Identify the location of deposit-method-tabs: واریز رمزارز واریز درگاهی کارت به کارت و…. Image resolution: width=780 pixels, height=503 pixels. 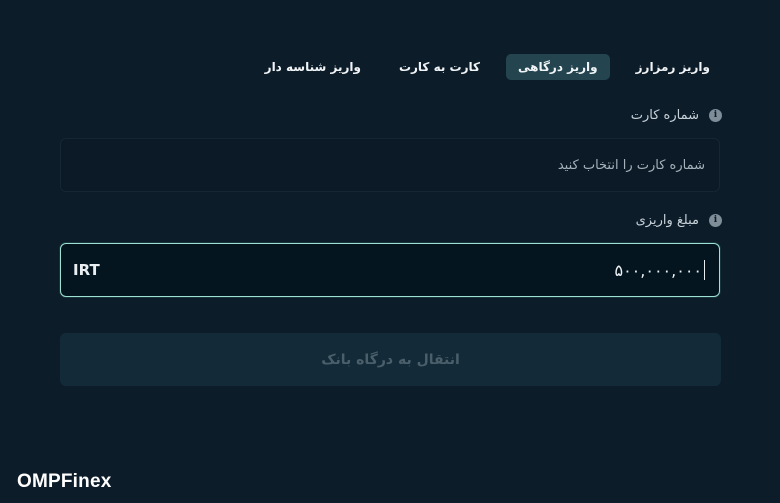
(487, 67).